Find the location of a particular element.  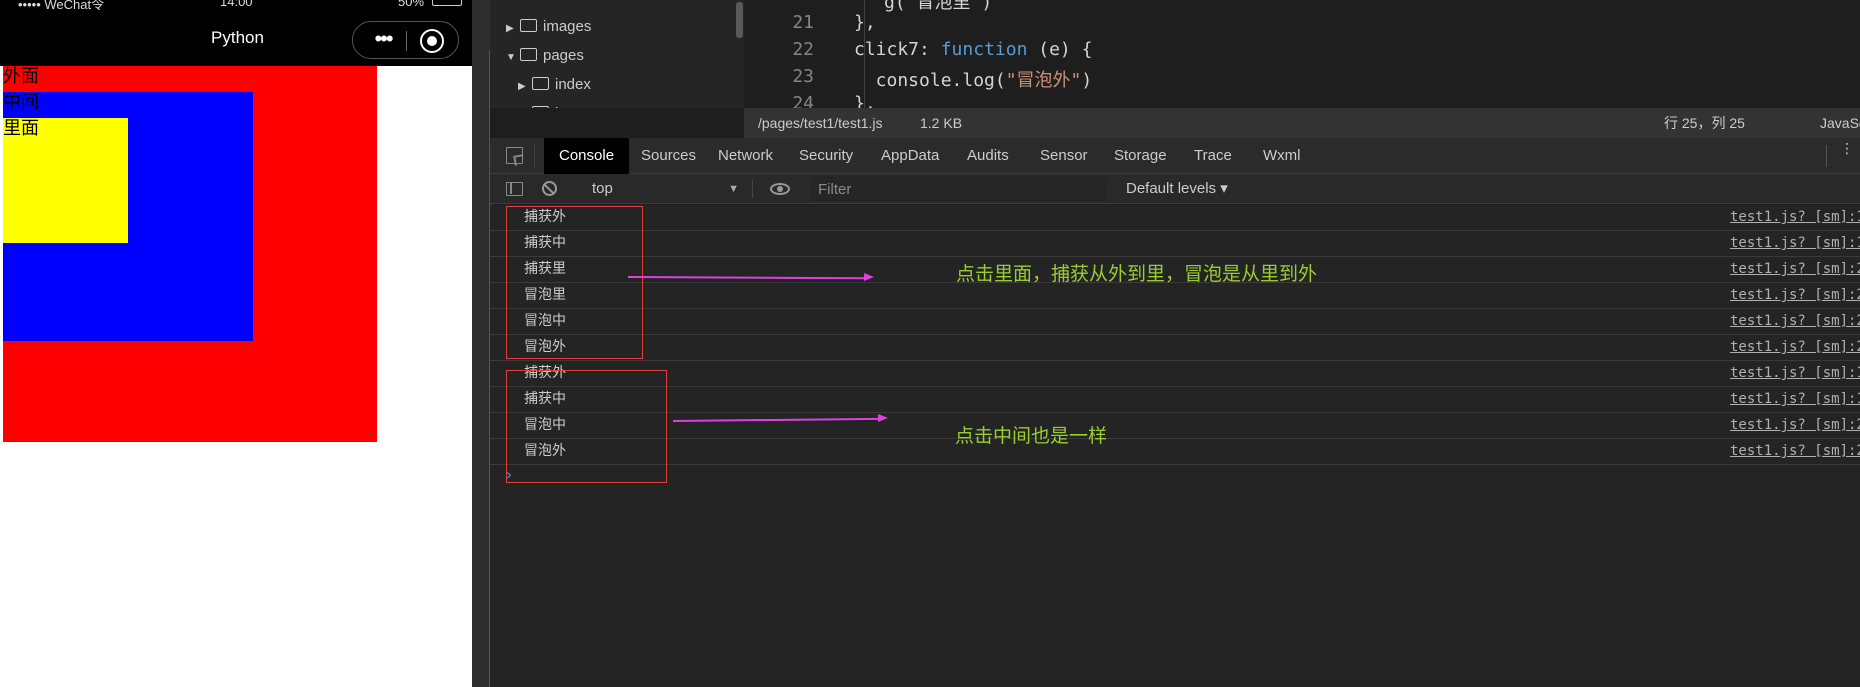

tab-console: Console is located at coordinates (587, 156).